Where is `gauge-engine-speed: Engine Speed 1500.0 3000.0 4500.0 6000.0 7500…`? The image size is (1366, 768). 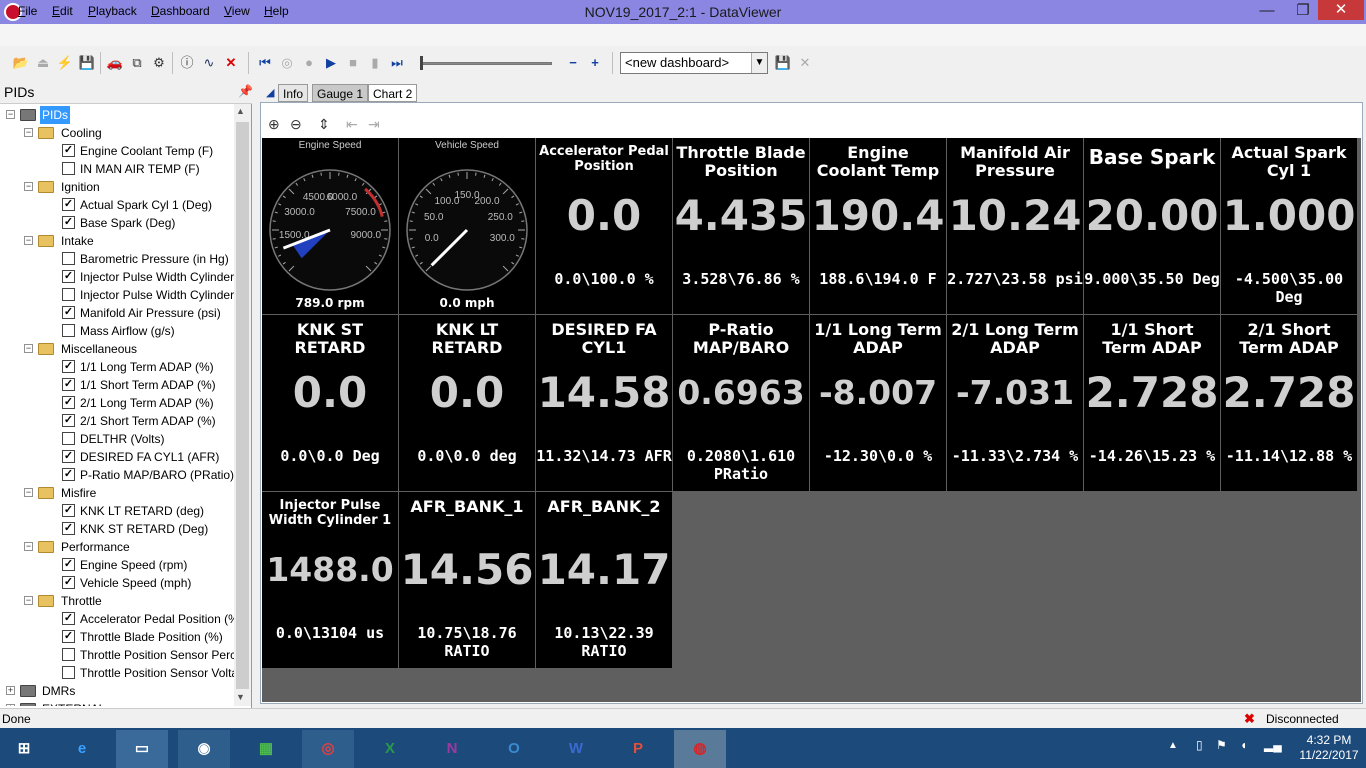
gauge-engine-speed: Engine Speed 1500.0 3000.0 4500.0 6000.0 7500… is located at coordinates (330, 226).